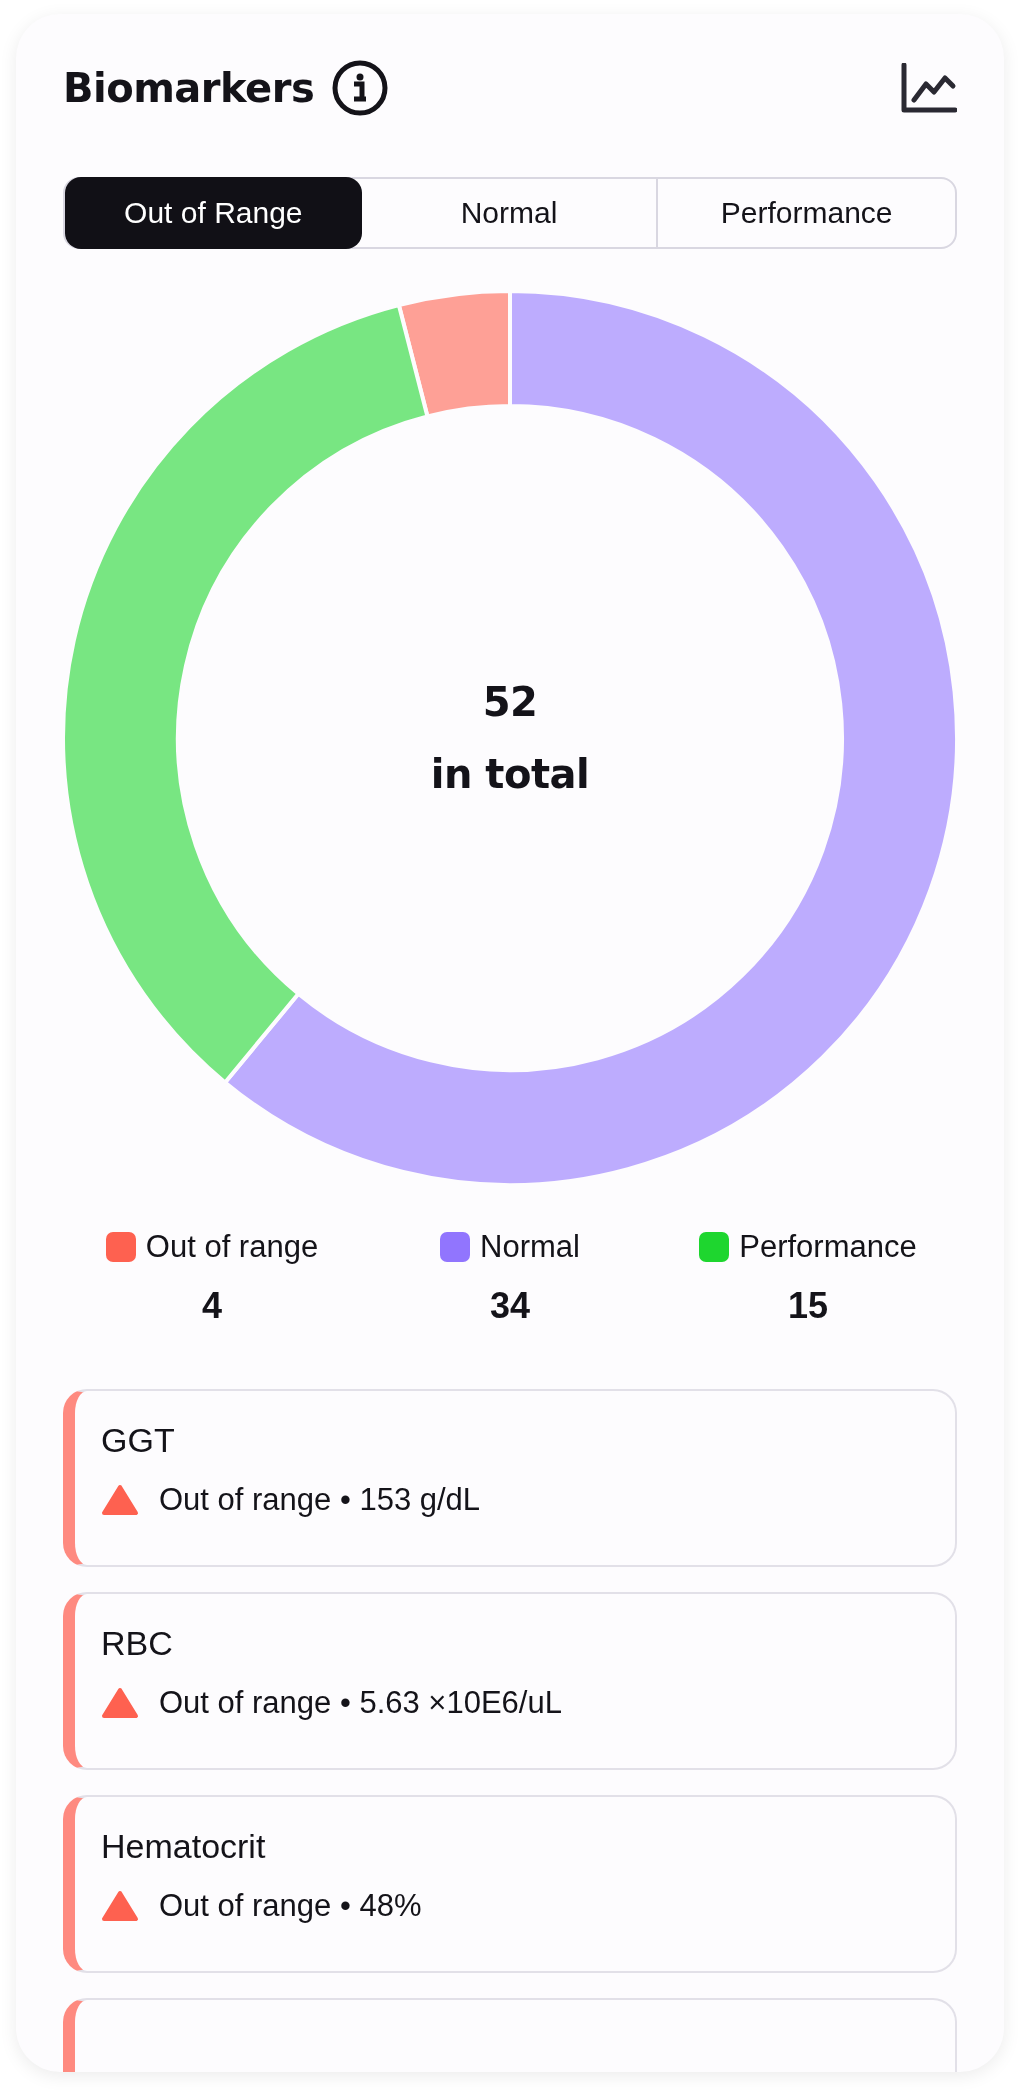  I want to click on biomarker-status: Out of range • 153 g/dL, so click(320, 1500).